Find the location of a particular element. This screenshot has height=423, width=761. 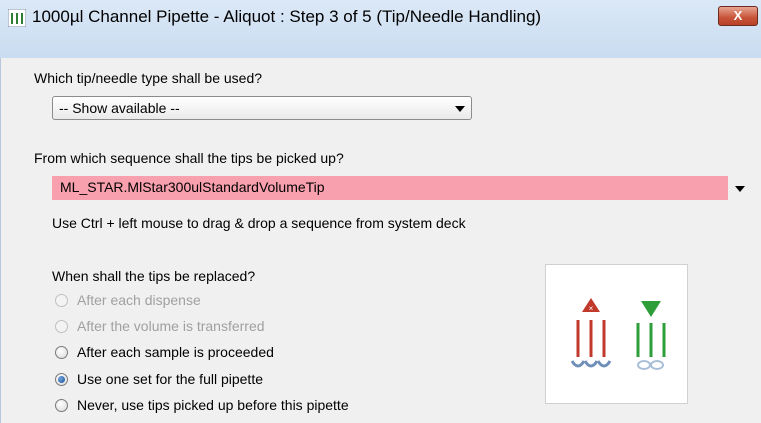

tip-type-selected: -- Show available -- is located at coordinates (119, 108).